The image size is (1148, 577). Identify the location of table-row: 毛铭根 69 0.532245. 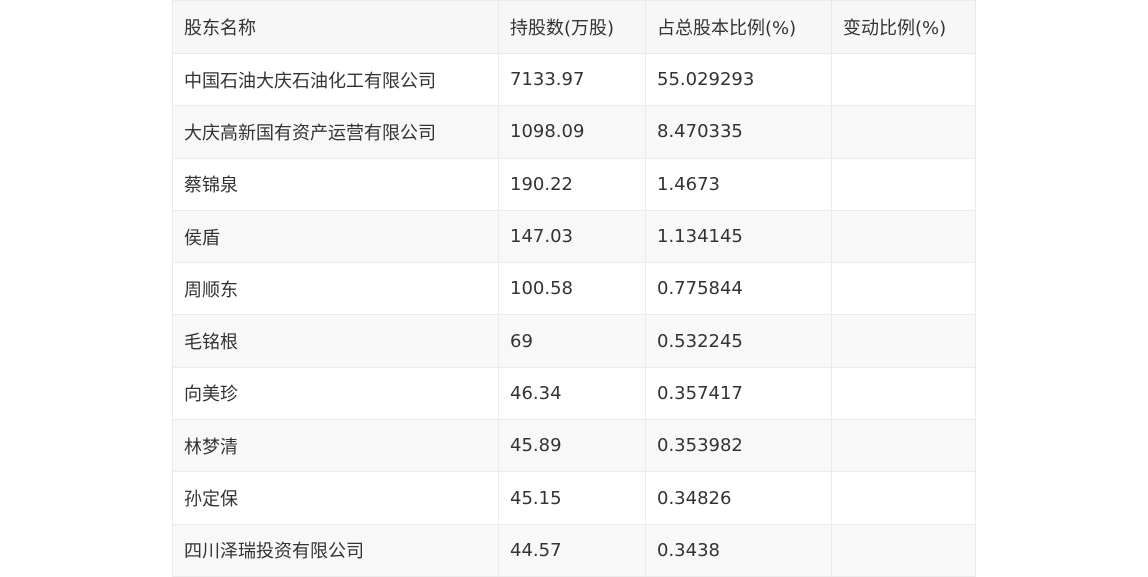
(574, 341).